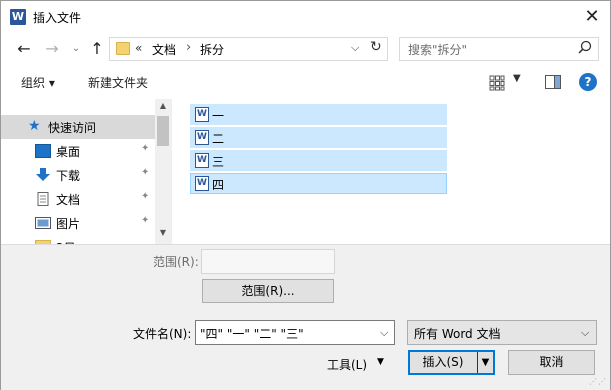 This screenshot has height=390, width=611. What do you see at coordinates (76, 49) in the screenshot?
I see `recent-locations-button: ⌄` at bounding box center [76, 49].